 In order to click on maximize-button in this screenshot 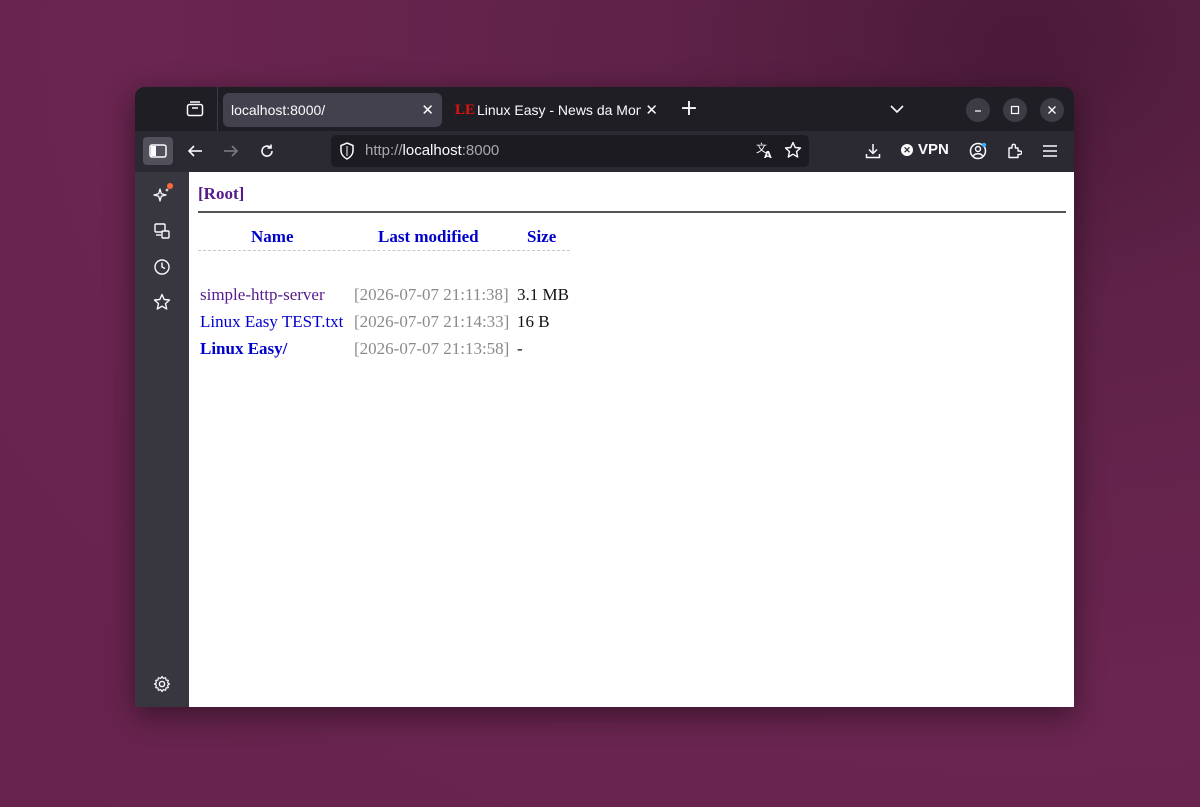, I will do `click(1015, 110)`.